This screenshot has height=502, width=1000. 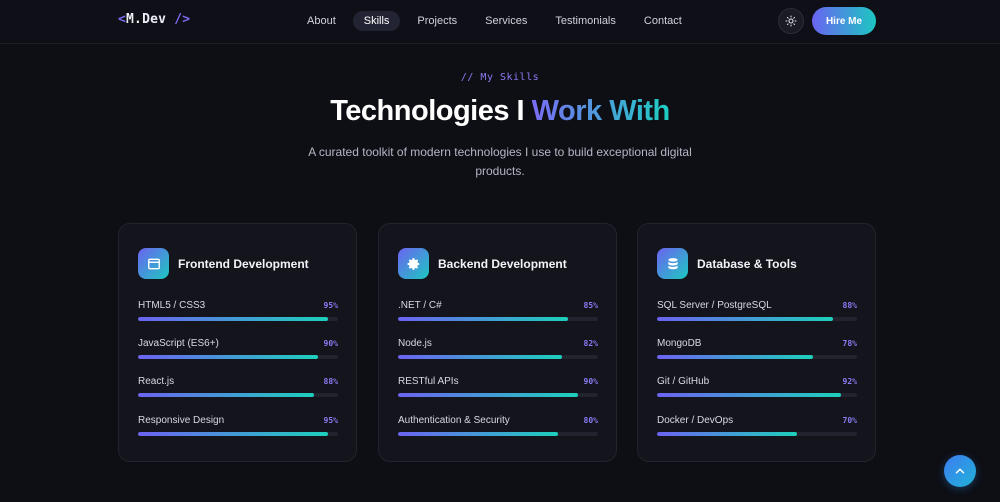 I want to click on chevron-up-icon, so click(x=960, y=471).